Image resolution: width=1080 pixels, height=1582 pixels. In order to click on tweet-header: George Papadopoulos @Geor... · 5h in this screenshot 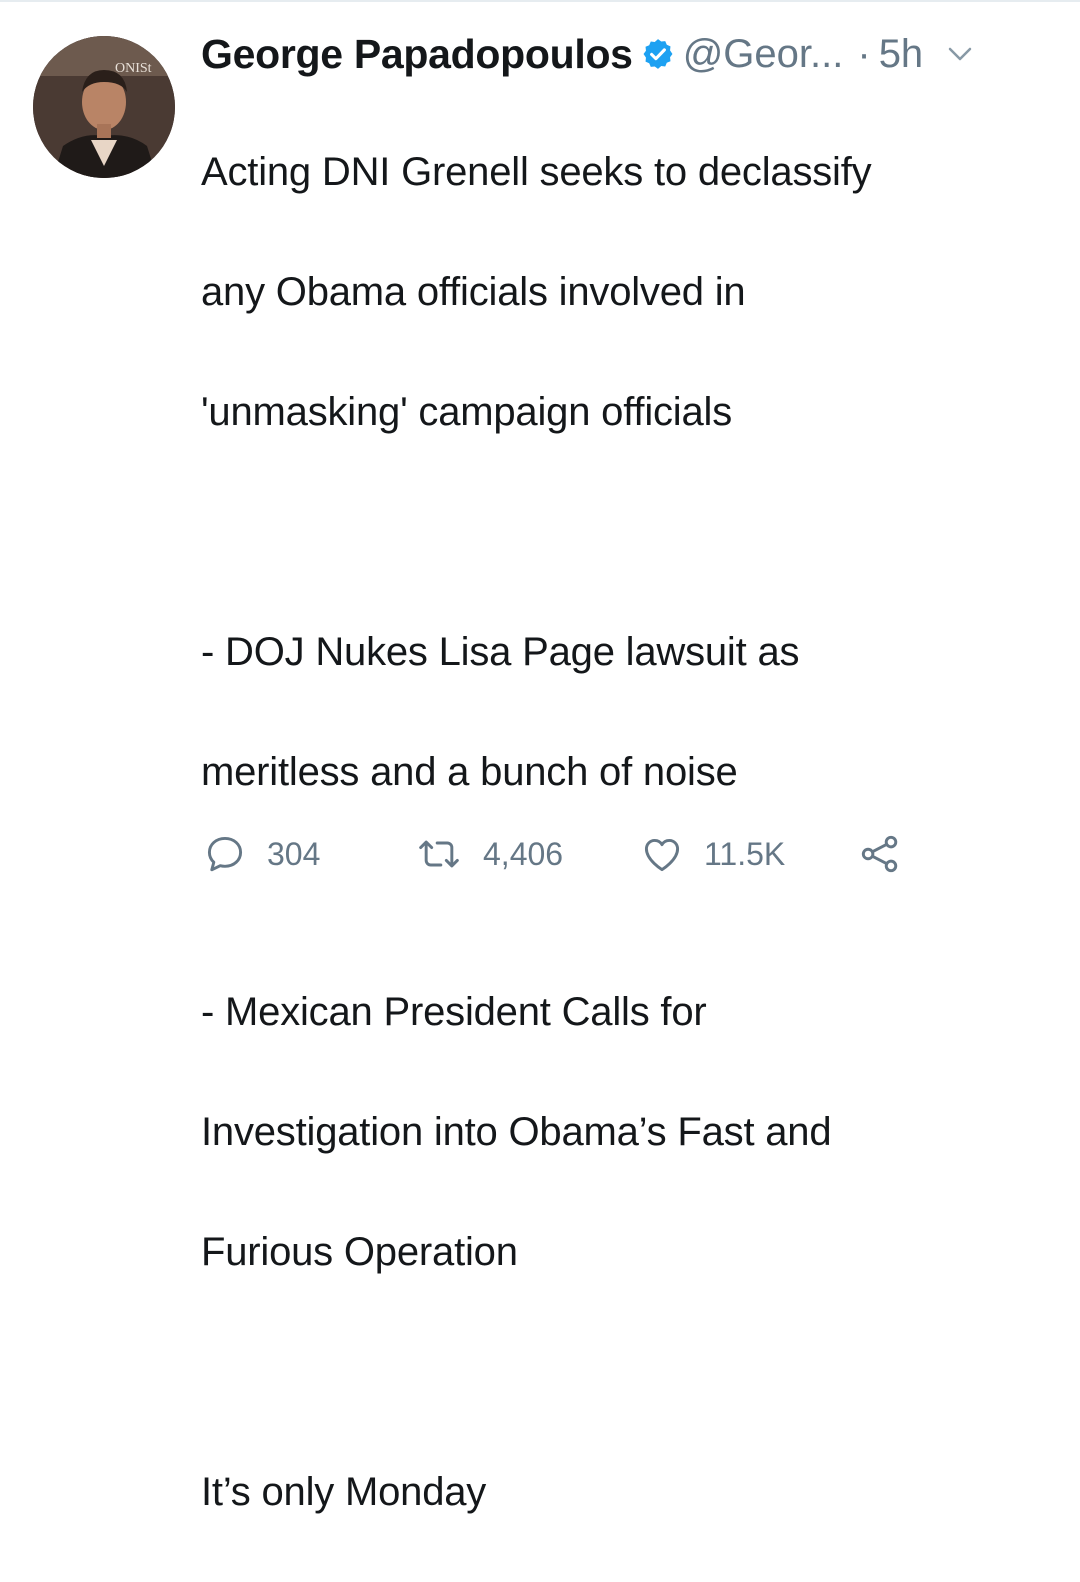, I will do `click(631, 54)`.